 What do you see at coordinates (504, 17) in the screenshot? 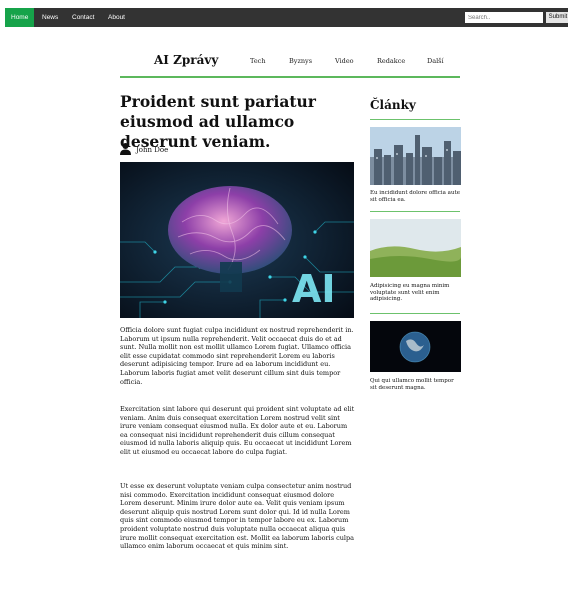
I see `search-input` at bounding box center [504, 17].